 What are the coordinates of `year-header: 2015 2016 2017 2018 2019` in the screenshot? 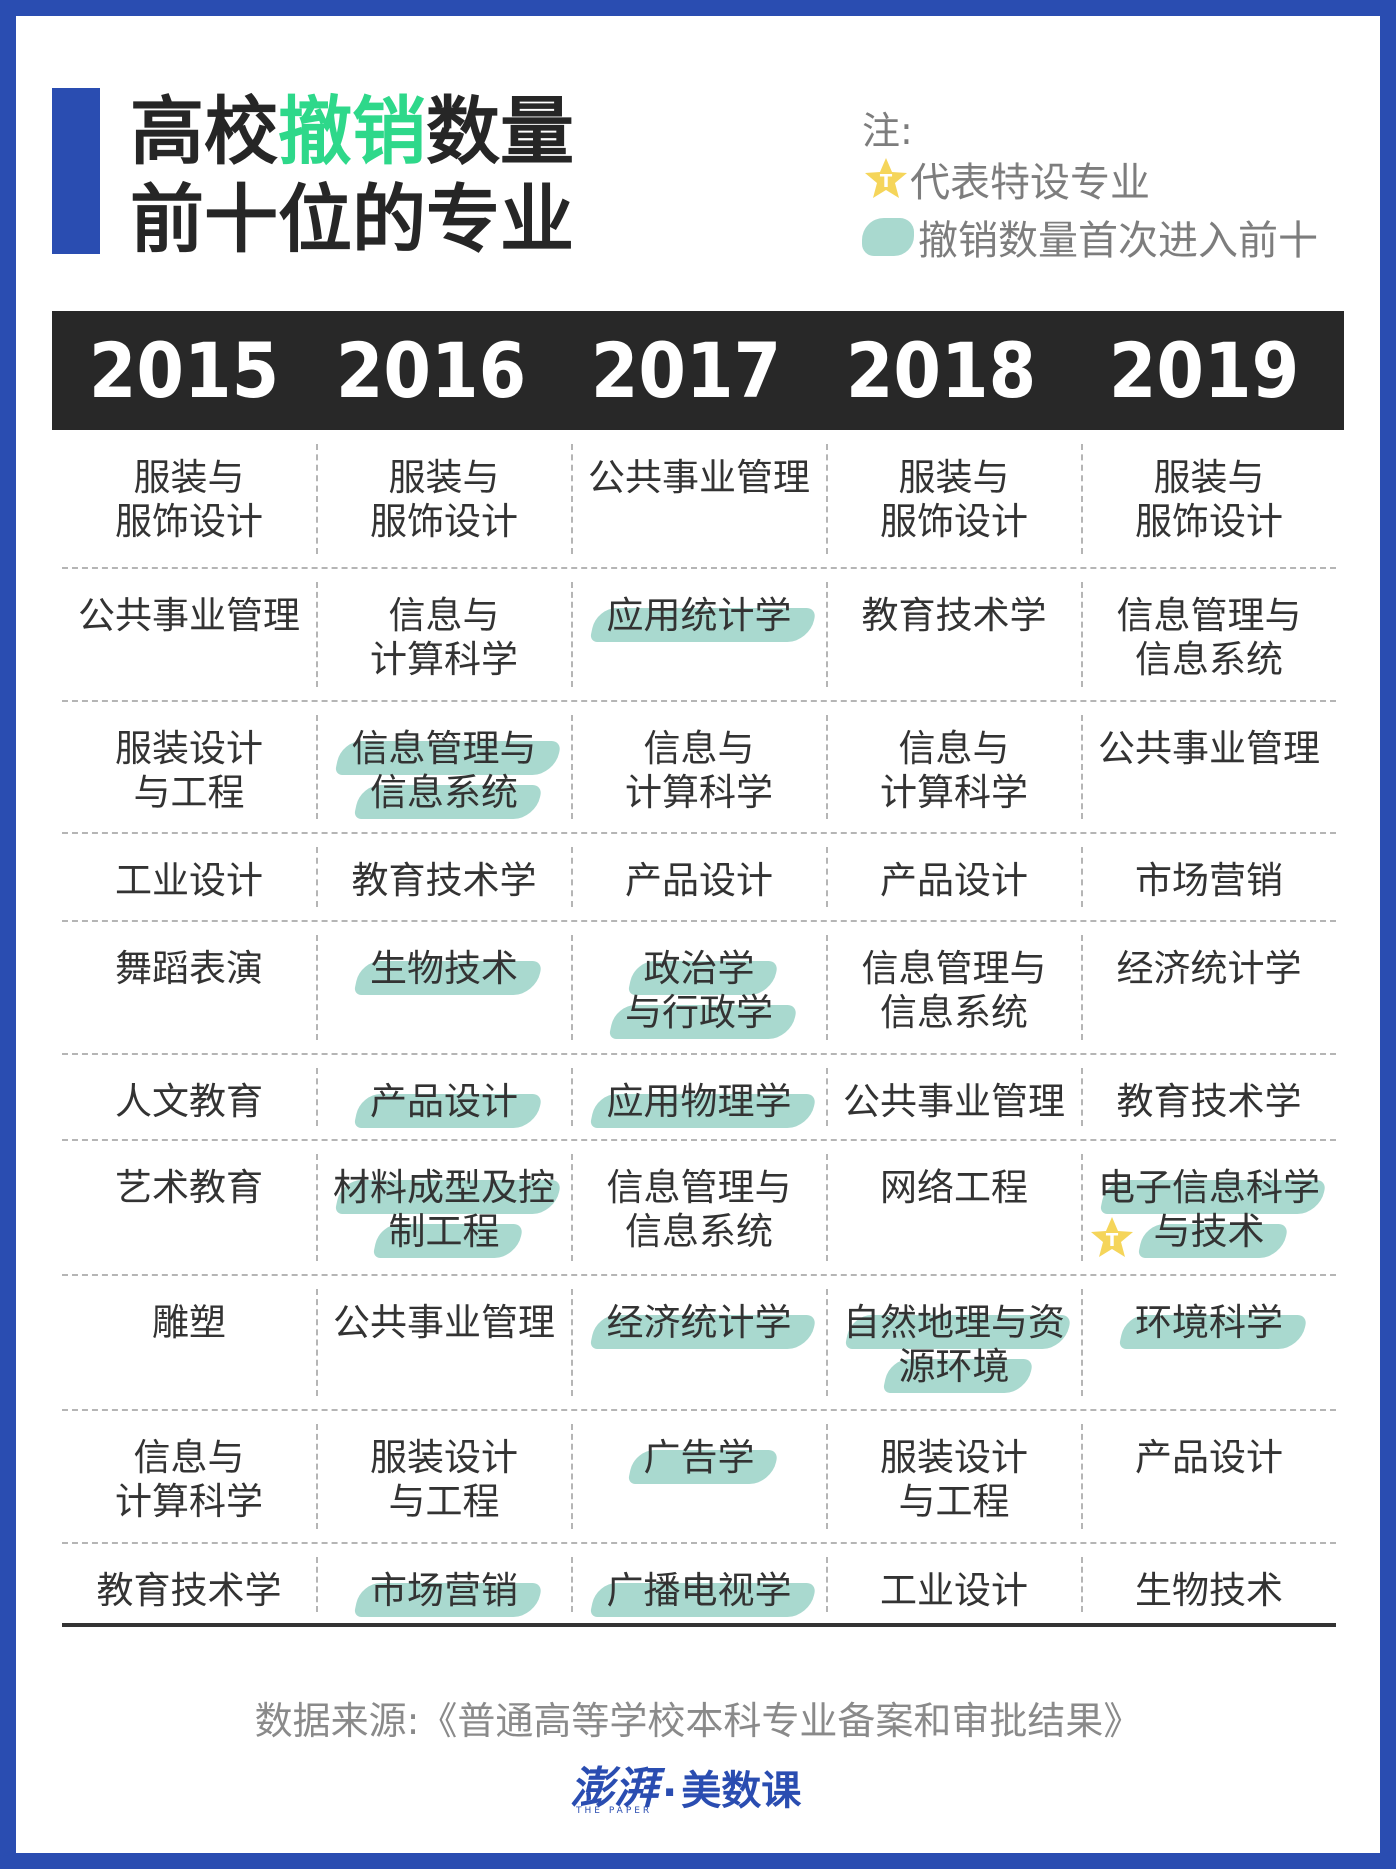 It's located at (698, 370).